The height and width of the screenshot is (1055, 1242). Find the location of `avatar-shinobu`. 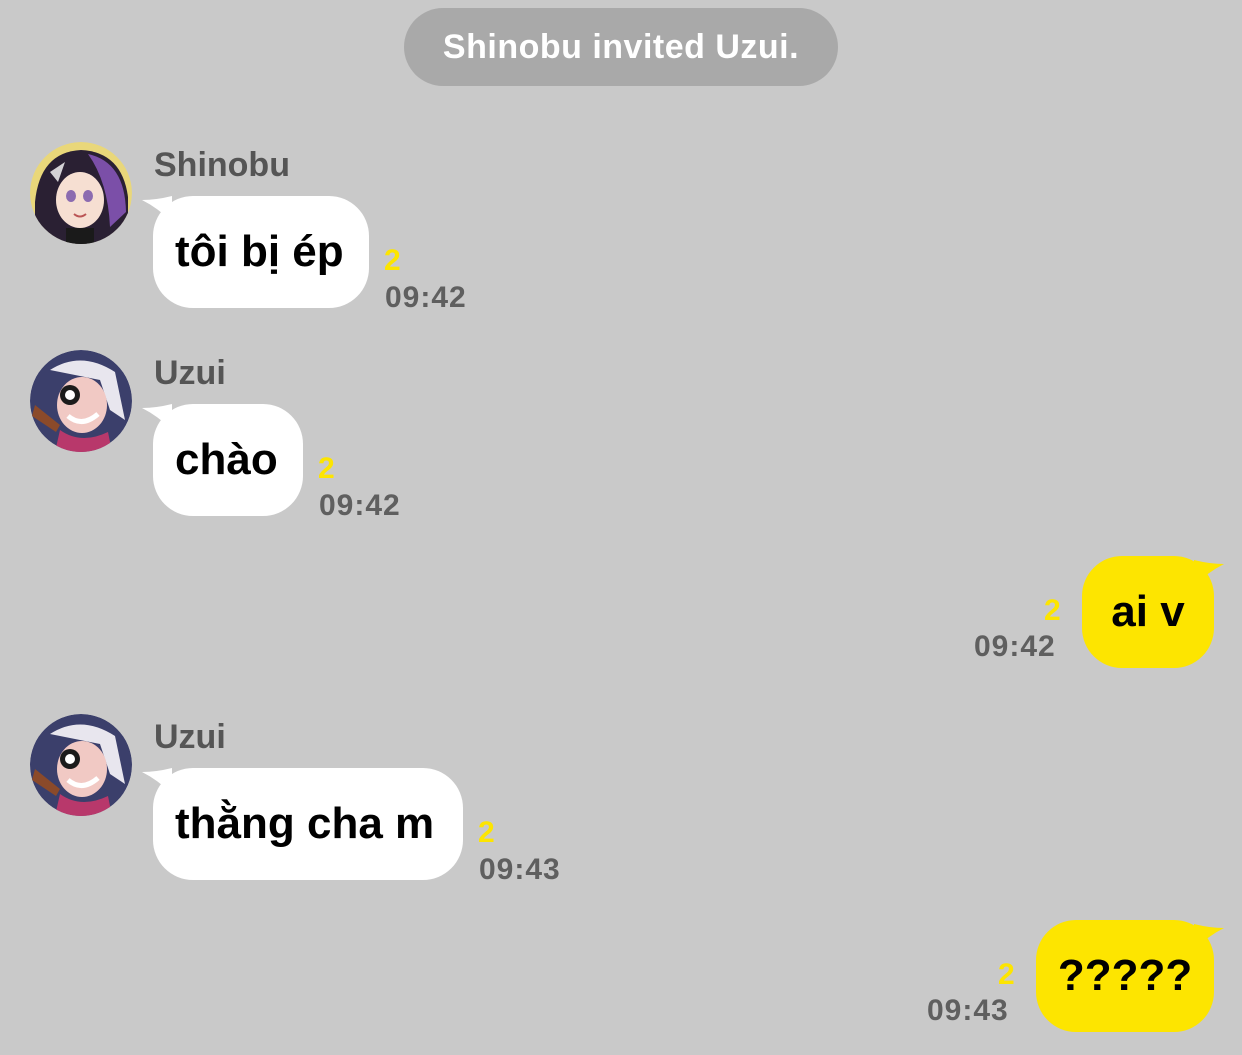

avatar-shinobu is located at coordinates (81, 193).